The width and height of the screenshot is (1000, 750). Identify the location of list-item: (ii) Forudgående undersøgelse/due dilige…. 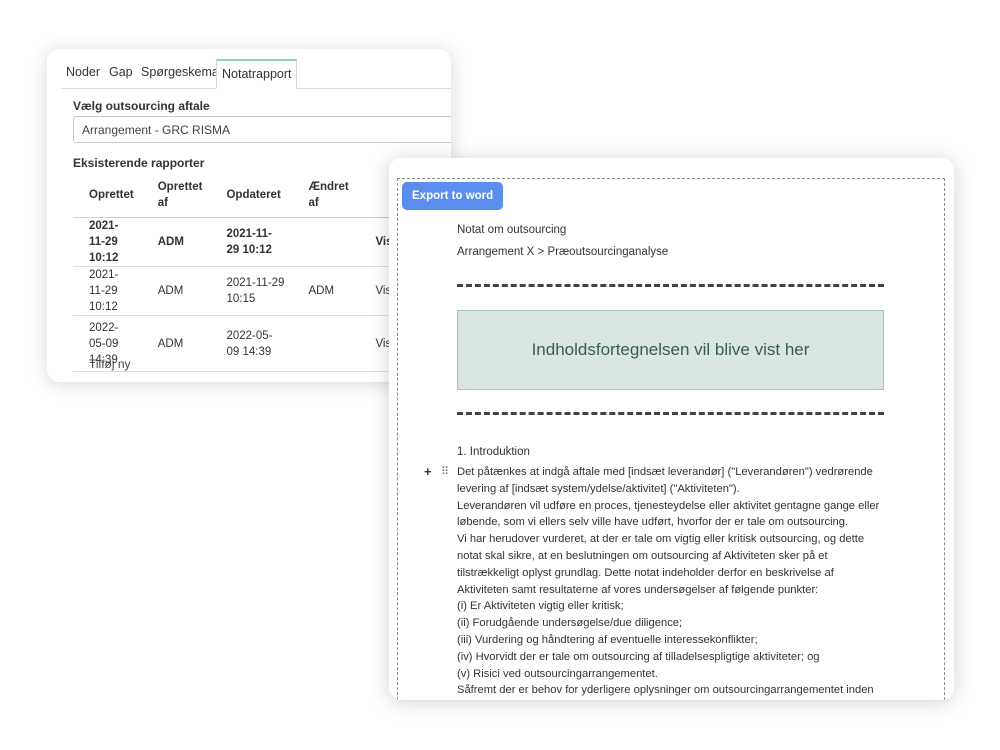
(570, 623).